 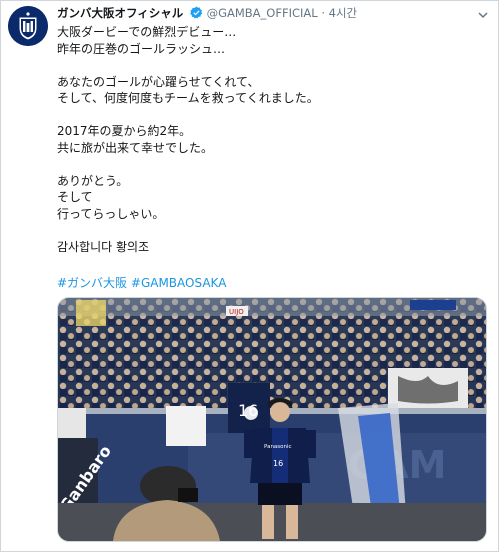 What do you see at coordinates (278, 447) in the screenshot?
I see `svg-text: Panasonic` at bounding box center [278, 447].